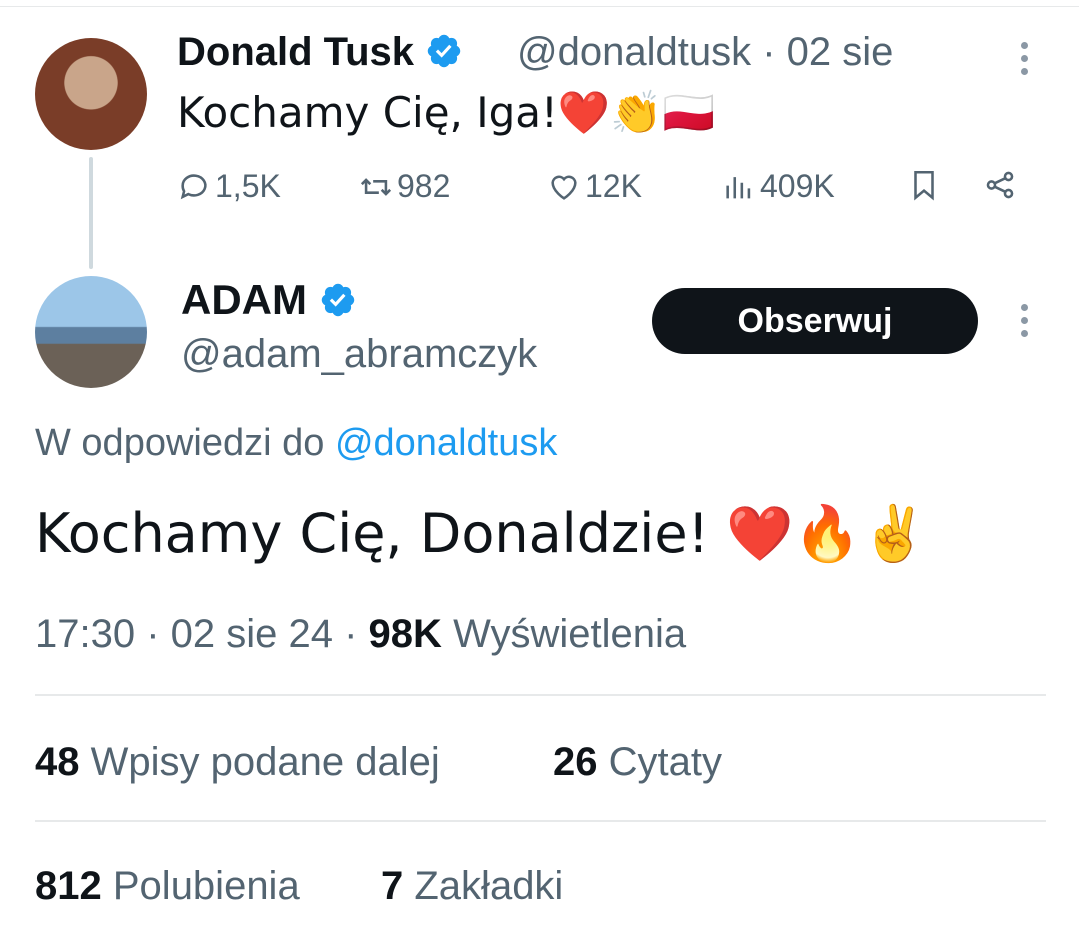 The height and width of the screenshot is (940, 1079). I want to click on reply-button: 1,5K, so click(229, 186).